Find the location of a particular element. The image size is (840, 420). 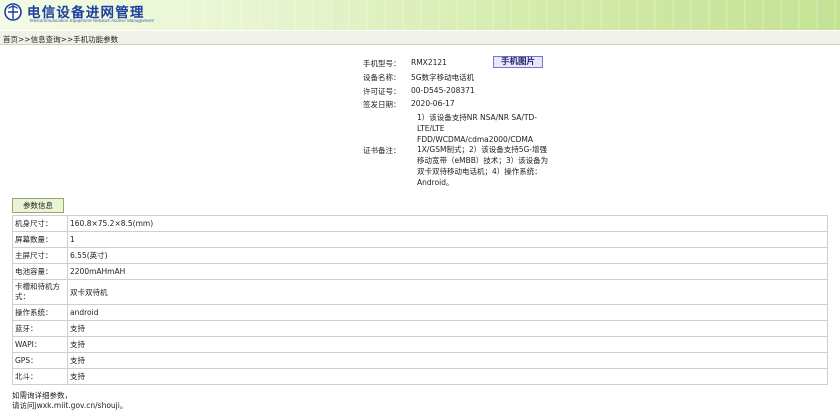

table-row: 北斗： 支持 is located at coordinates (420, 376).